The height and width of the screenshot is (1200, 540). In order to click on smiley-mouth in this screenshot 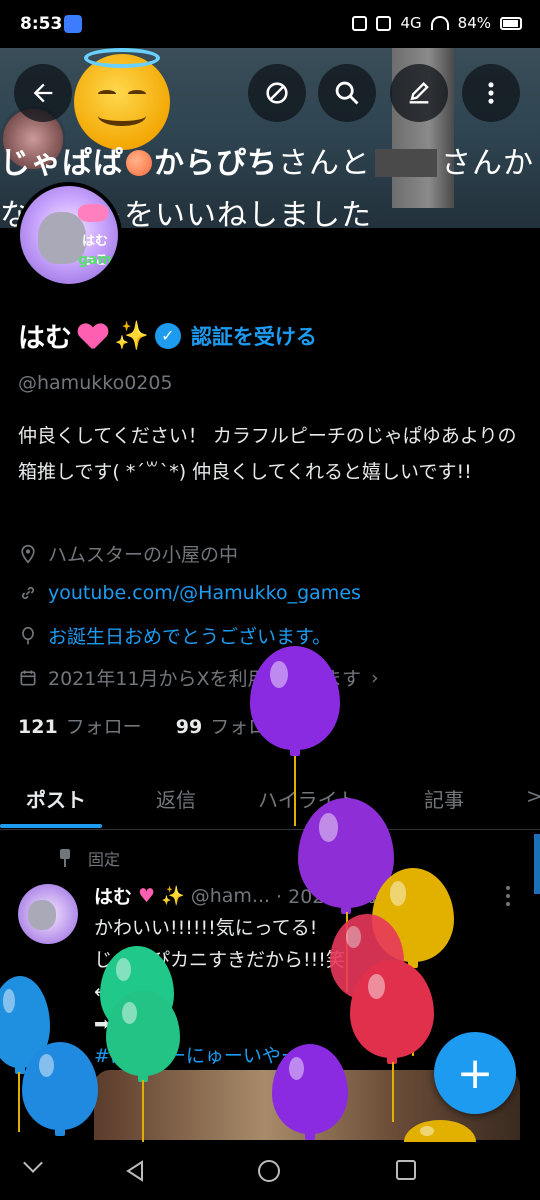, I will do `click(122, 116)`.